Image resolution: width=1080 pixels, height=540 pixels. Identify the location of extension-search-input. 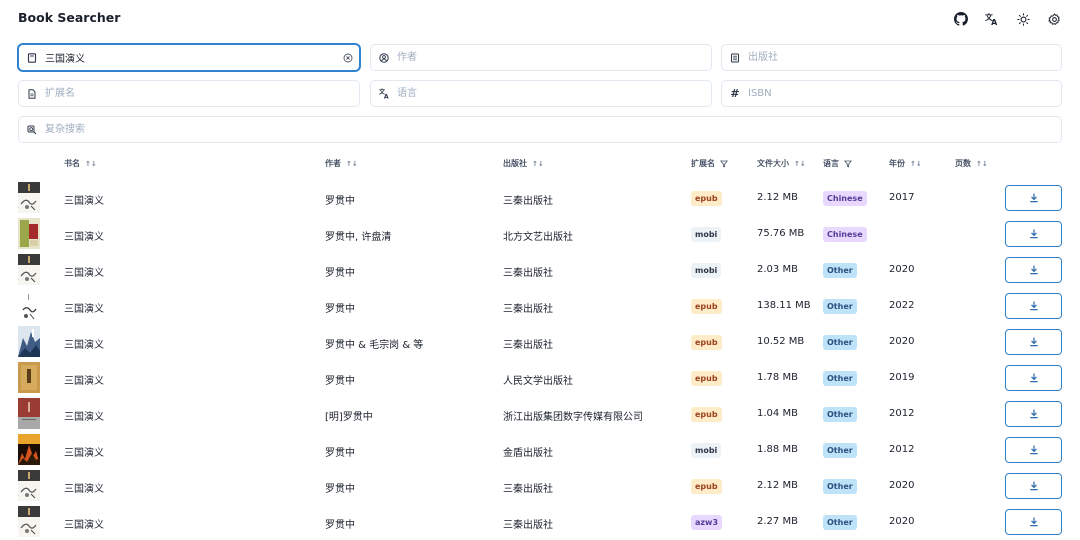
(202, 93).